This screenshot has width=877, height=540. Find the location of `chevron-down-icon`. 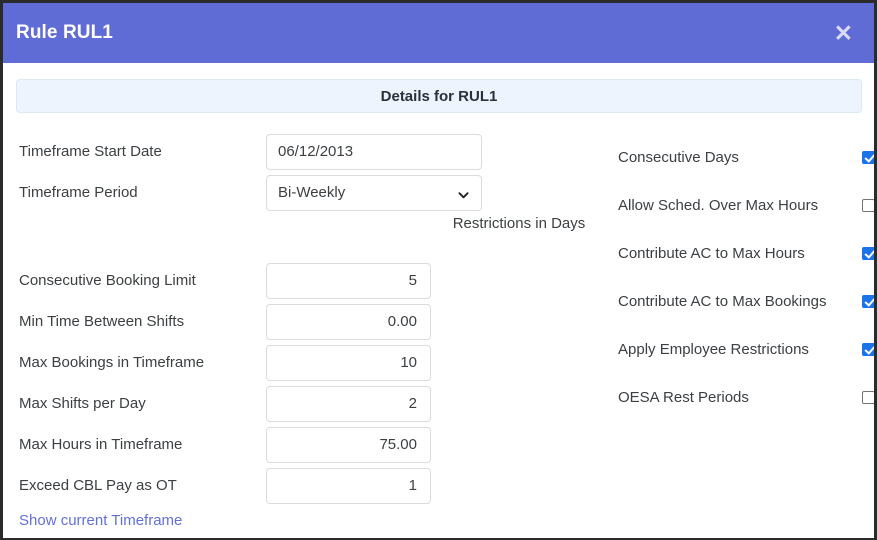

chevron-down-icon is located at coordinates (463, 192).